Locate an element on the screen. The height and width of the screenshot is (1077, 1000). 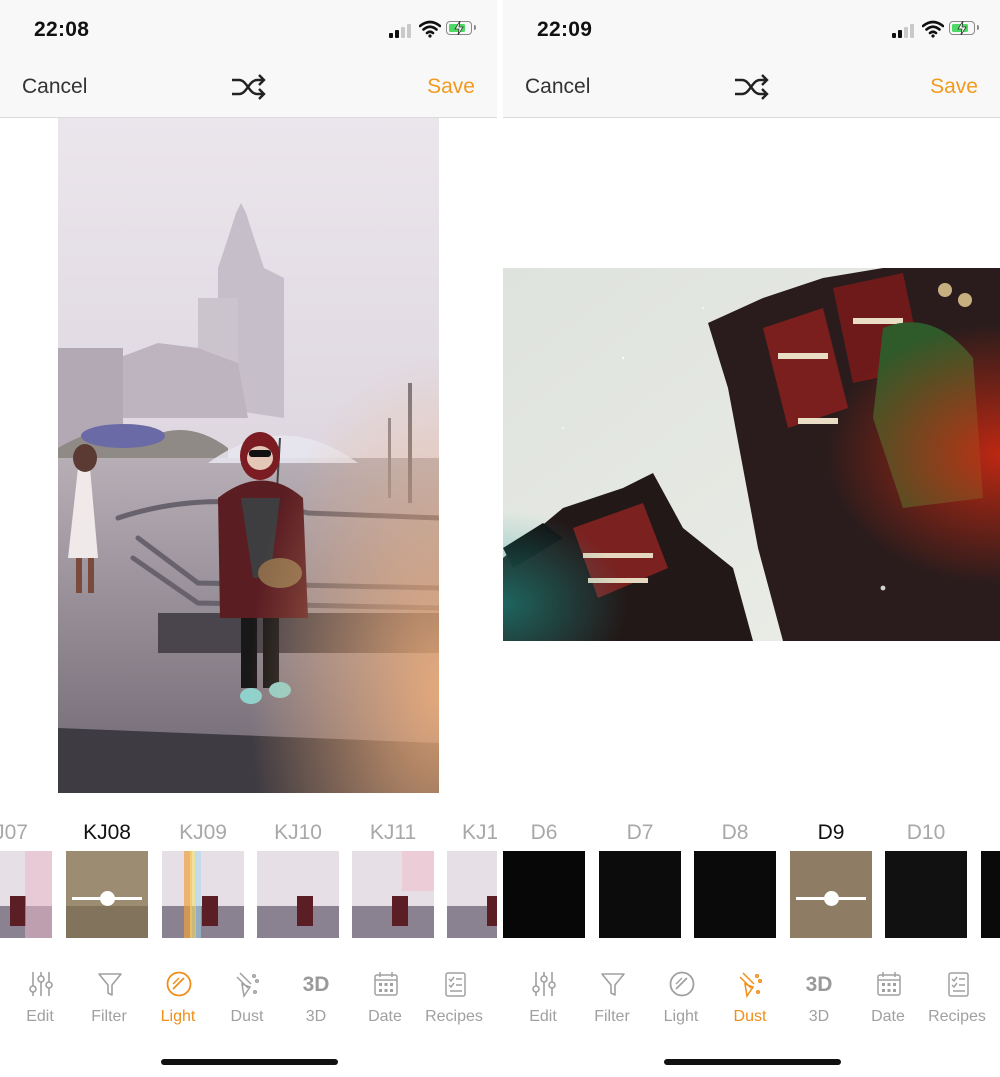
filter-label: KJ08 is located at coordinates (107, 832).